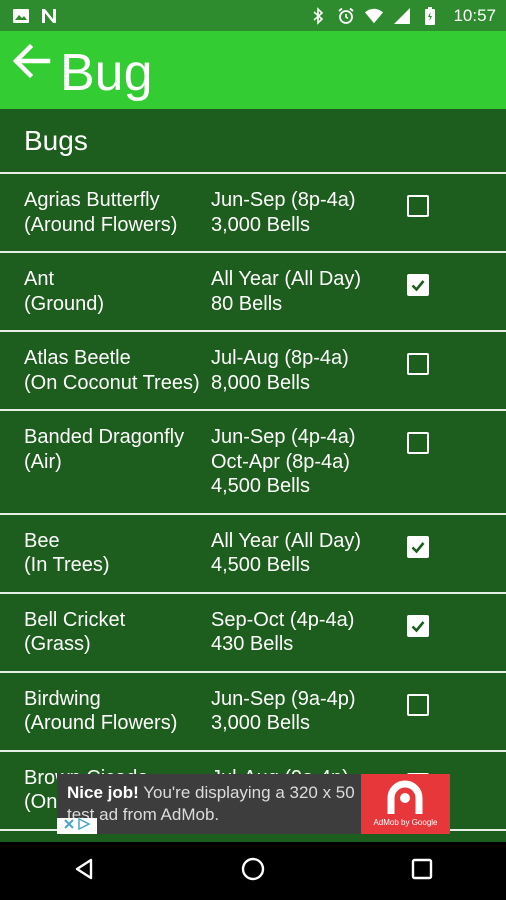  What do you see at coordinates (474, 15) in the screenshot?
I see `status-time: 10:57` at bounding box center [474, 15].